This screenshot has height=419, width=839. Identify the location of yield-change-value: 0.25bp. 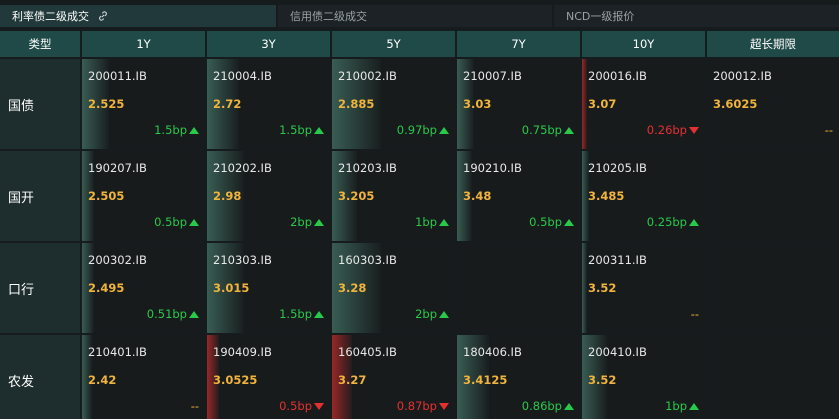
(666, 222).